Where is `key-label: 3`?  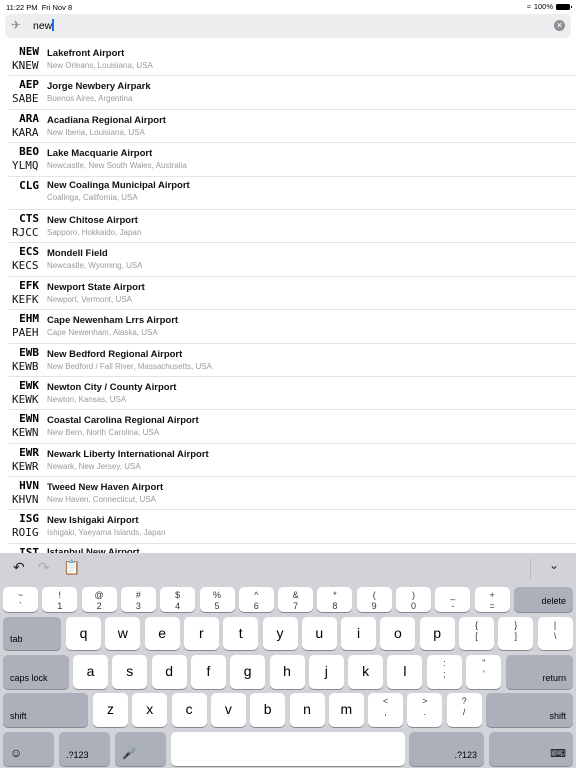 key-label: 3 is located at coordinates (138, 606).